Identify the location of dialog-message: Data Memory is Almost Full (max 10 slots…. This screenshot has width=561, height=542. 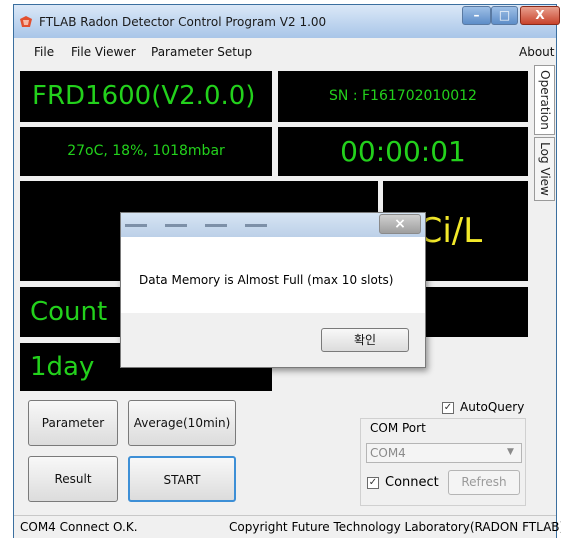
(266, 280).